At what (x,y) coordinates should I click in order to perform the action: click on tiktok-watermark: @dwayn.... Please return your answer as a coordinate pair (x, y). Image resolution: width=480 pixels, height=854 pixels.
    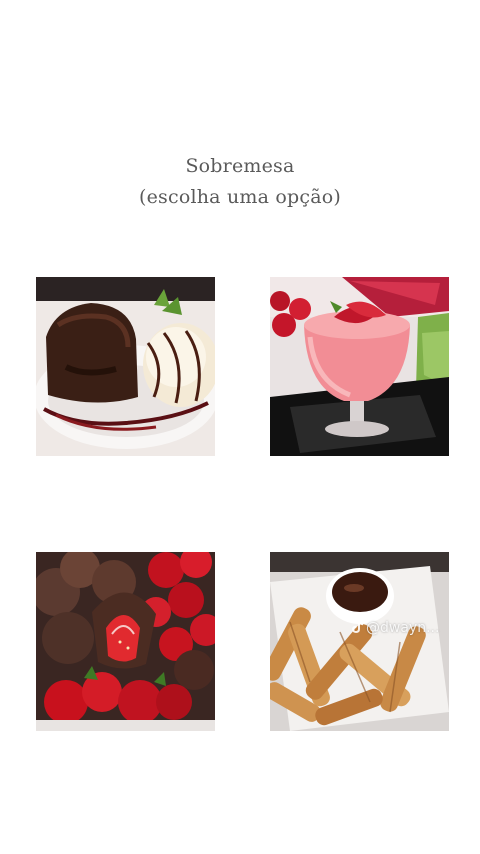
    Looking at the image, I should click on (395, 628).